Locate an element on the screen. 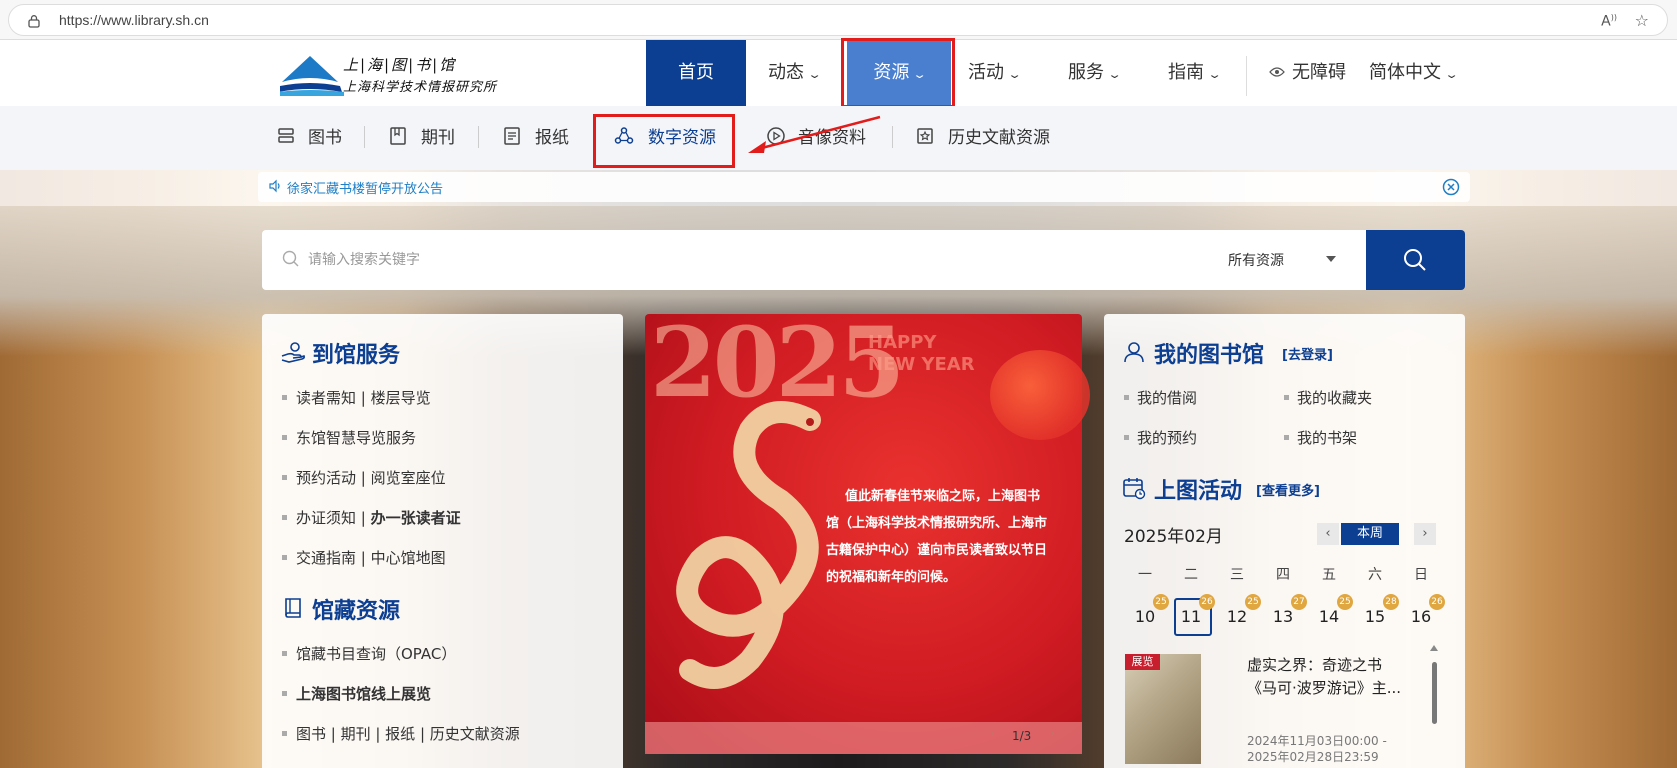 The height and width of the screenshot is (768, 1677). nav-news: 动态 ⌄ is located at coordinates (795, 73).